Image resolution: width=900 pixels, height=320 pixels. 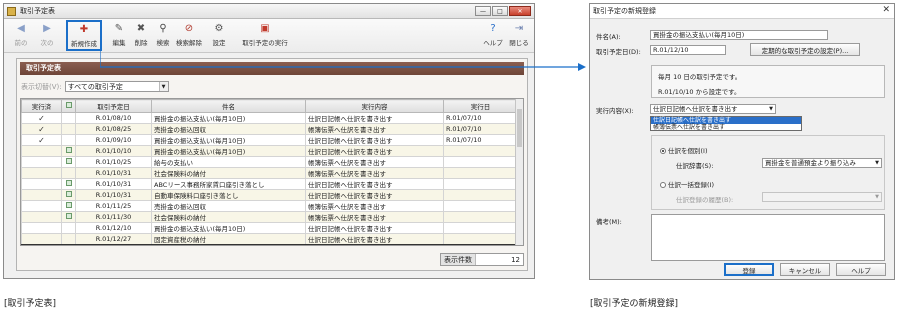 I want to click on subject-input: 買掛金の振込支払い(毎月10日), so click(x=739, y=35).